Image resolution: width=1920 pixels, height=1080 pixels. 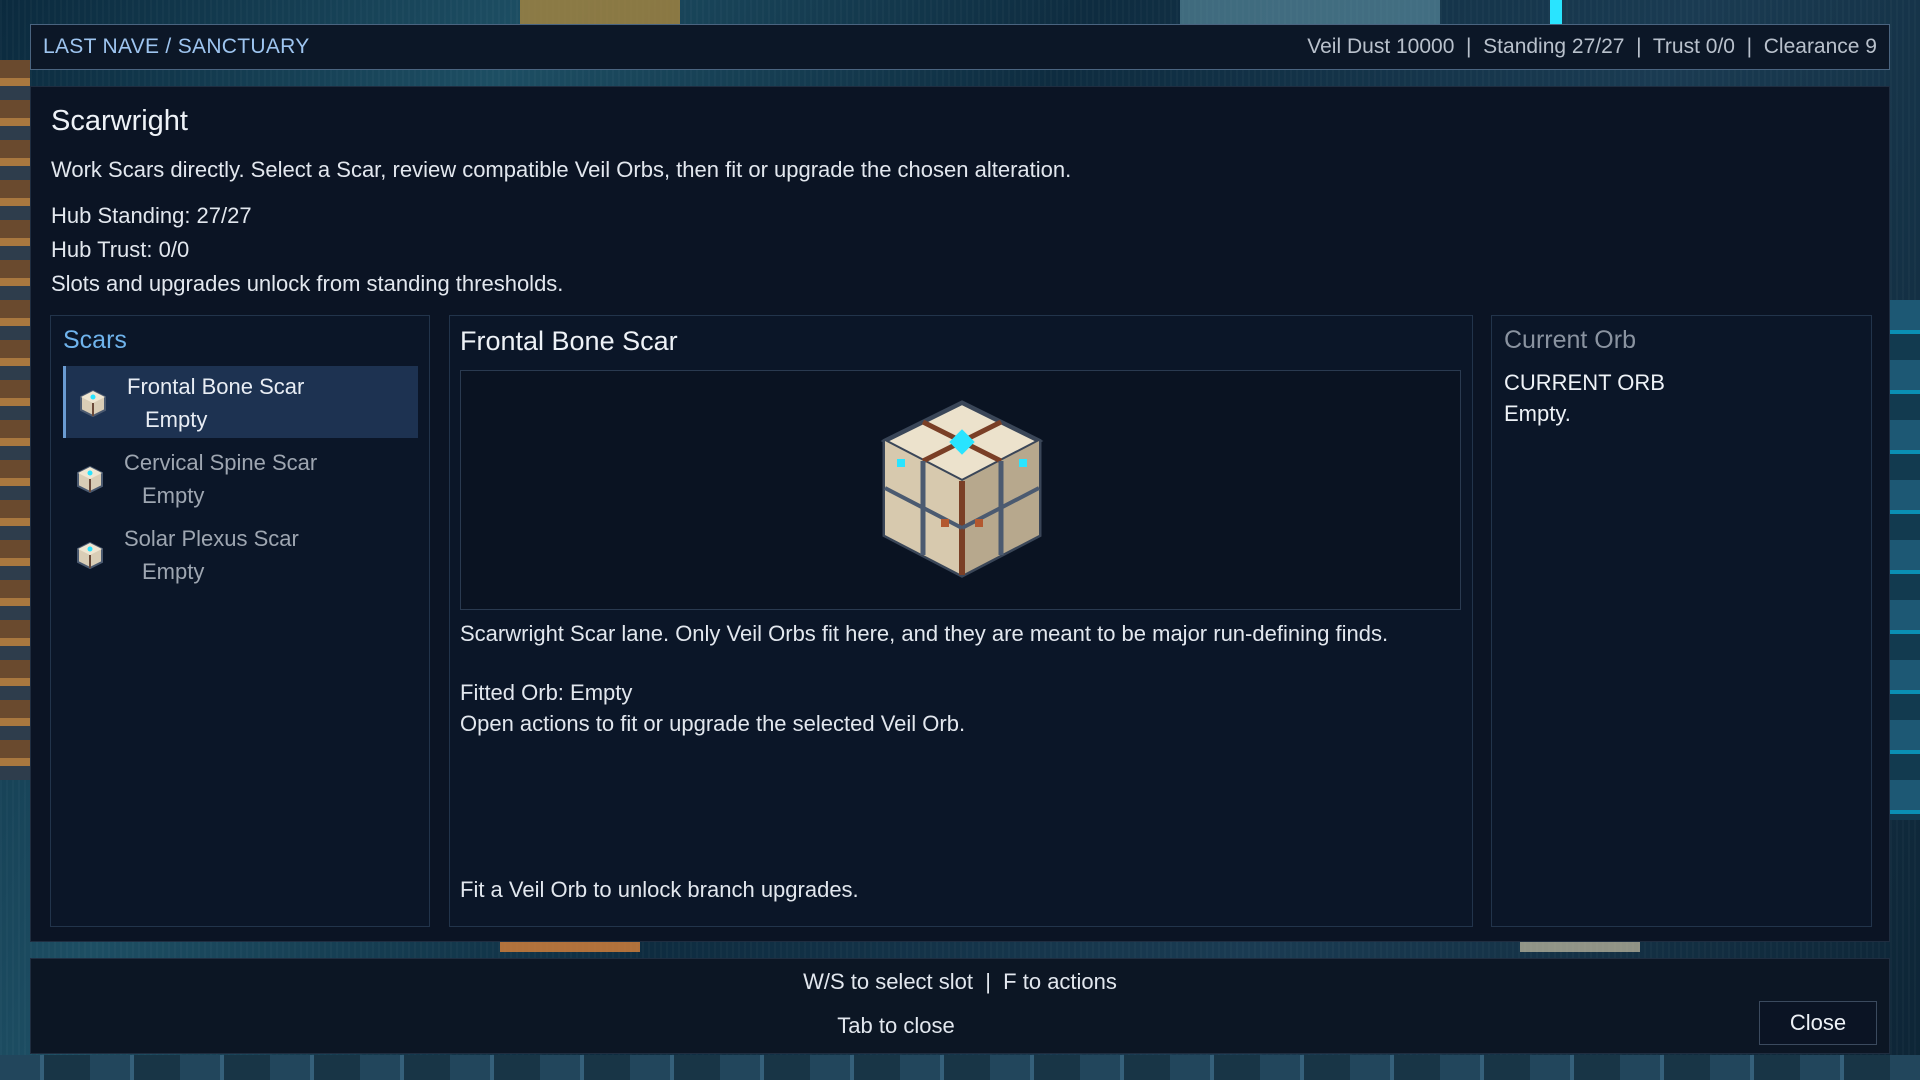 What do you see at coordinates (119, 121) in the screenshot?
I see `page-title: Scarwright` at bounding box center [119, 121].